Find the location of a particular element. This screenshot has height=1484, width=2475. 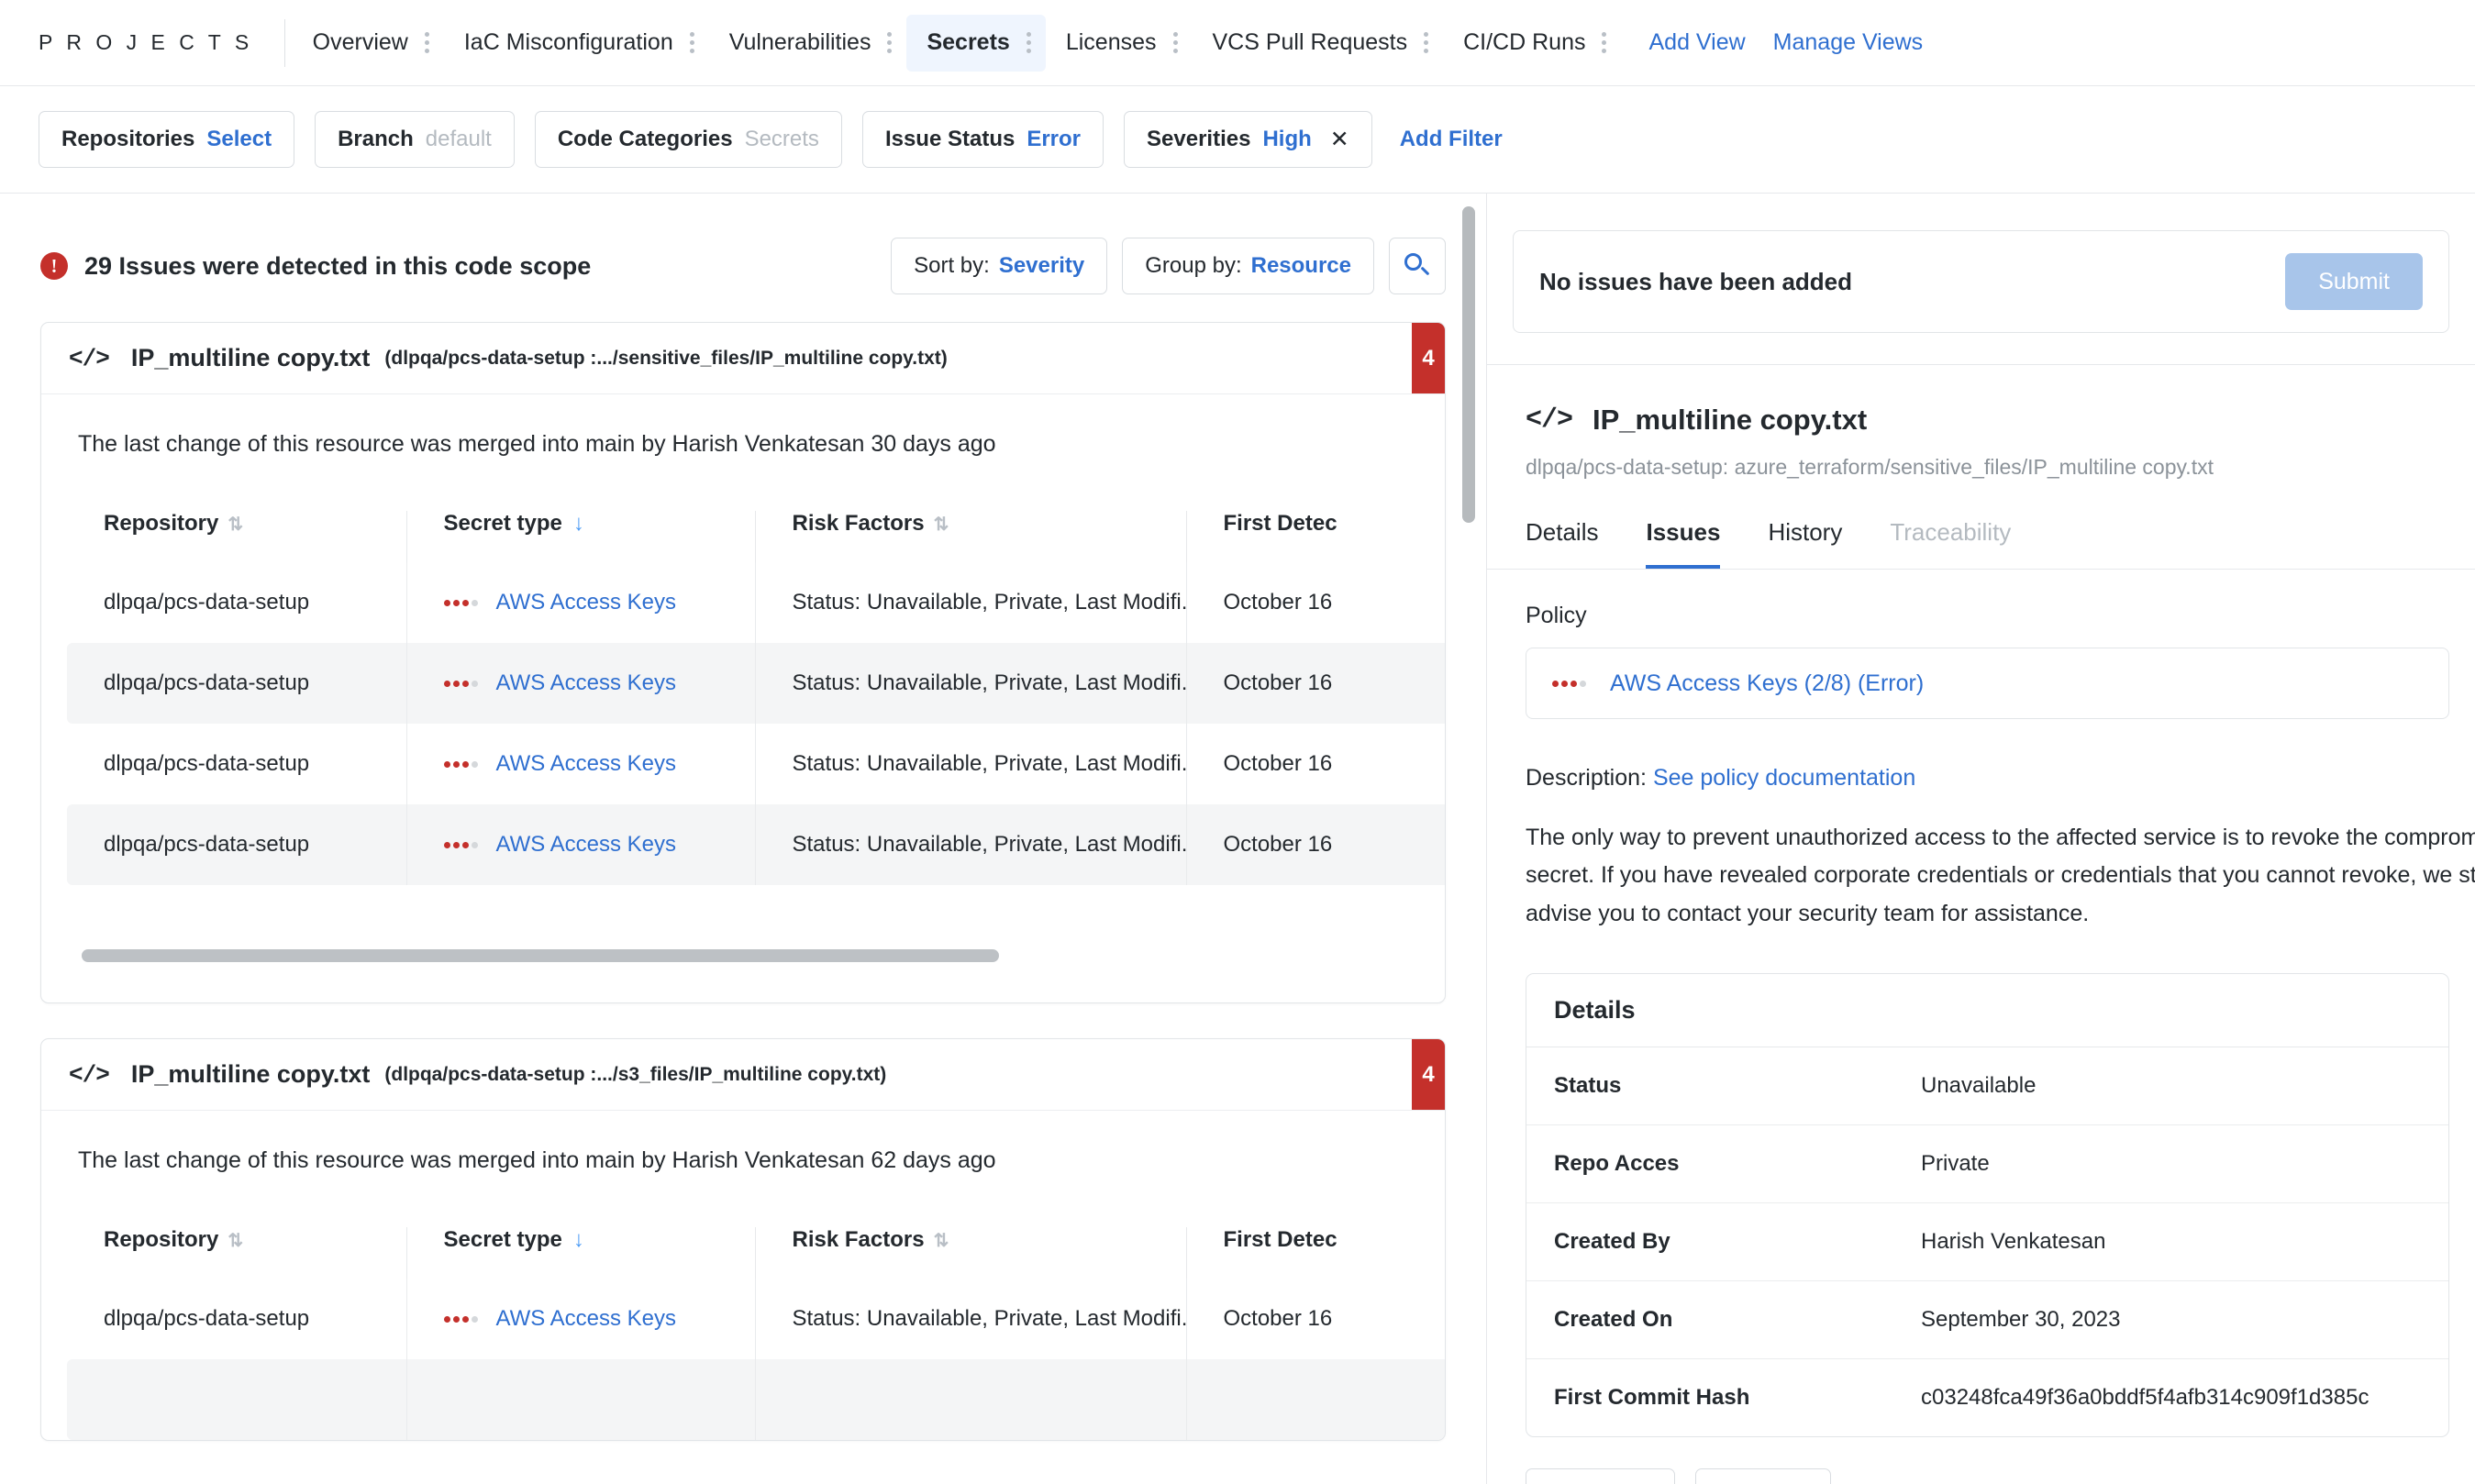

nav-tab-vulnerabilities: Vulnerabilities is located at coordinates (808, 43).